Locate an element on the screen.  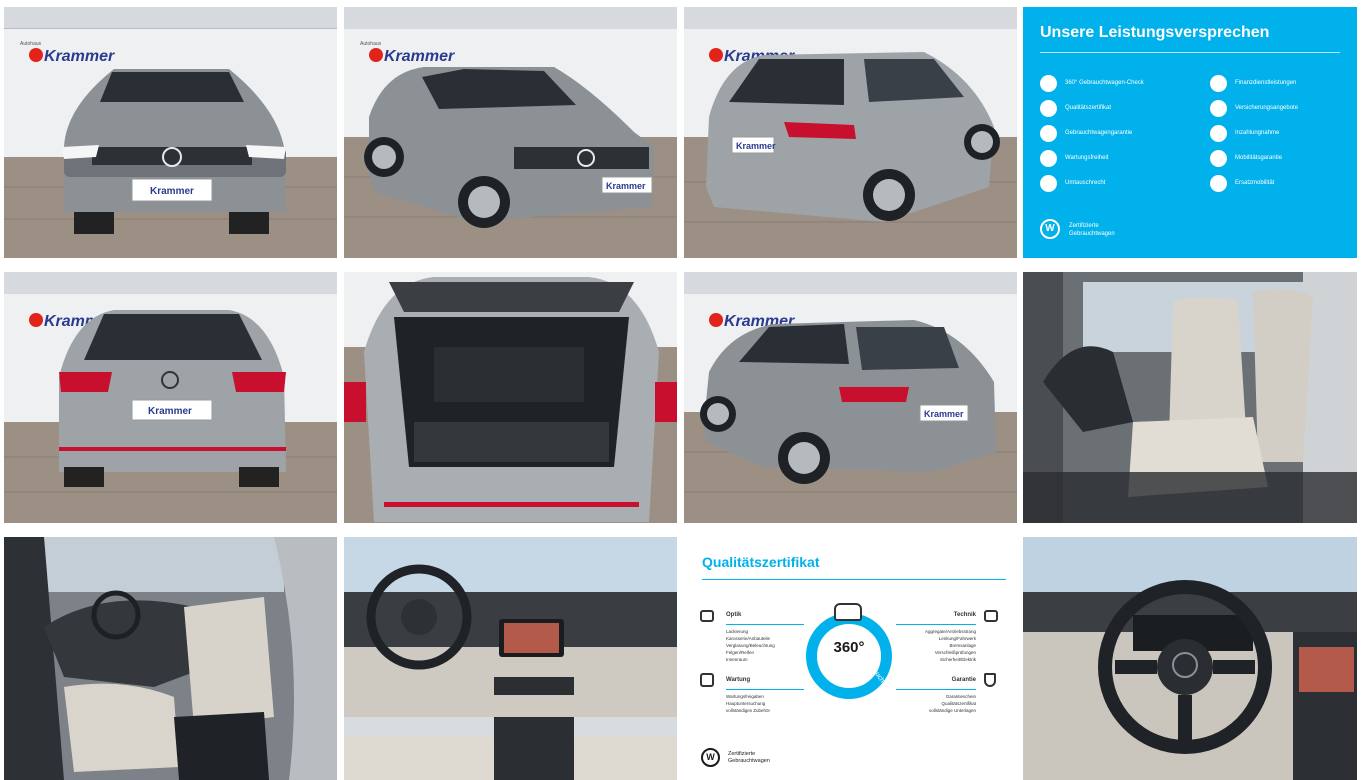
promise-item-0: 360° Gebrauchtwagen-Check is located at coordinates (1092, 83).